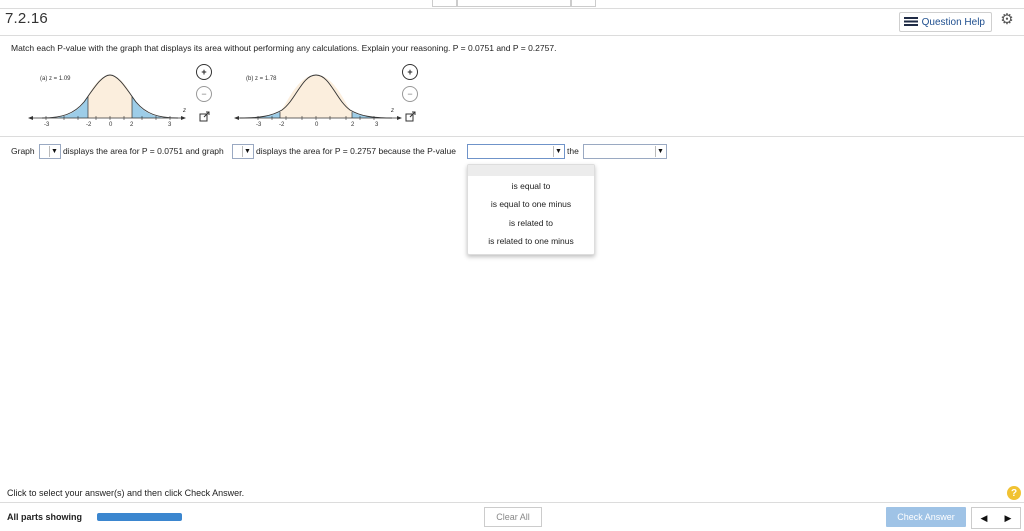 The width and height of the screenshot is (1024, 531). I want to click on top-tab-strip, so click(512, 3).